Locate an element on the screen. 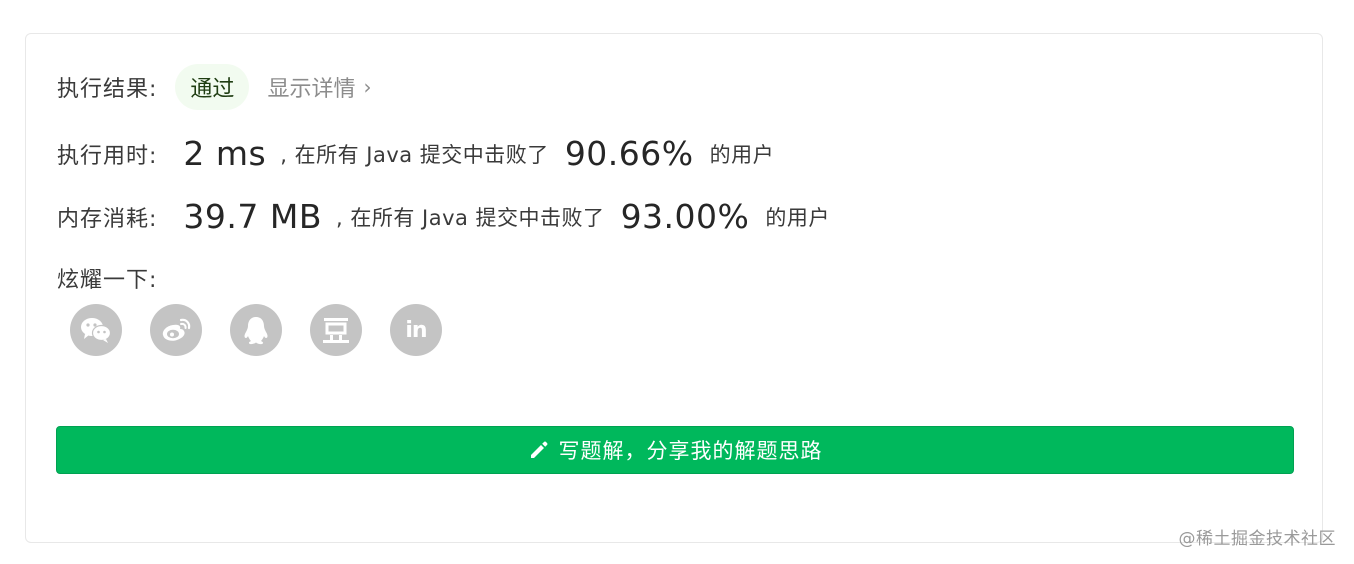  qq-icon is located at coordinates (256, 331).